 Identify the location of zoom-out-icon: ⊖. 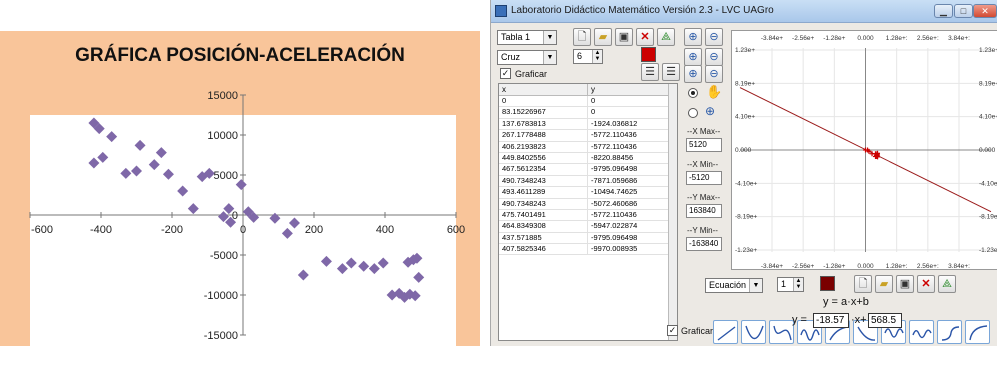
(714, 57).